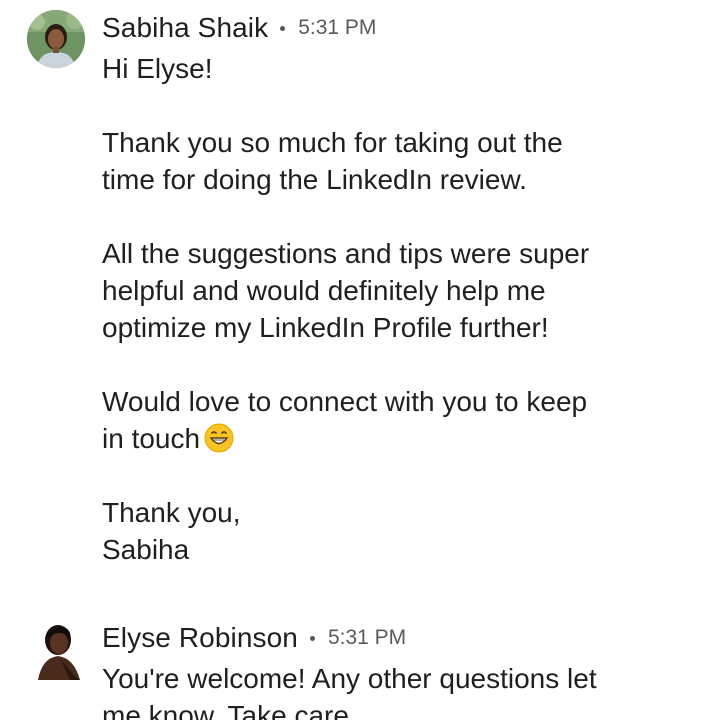 The height and width of the screenshot is (720, 720). Describe the element at coordinates (146, 549) in the screenshot. I see `message-line: Sabiha` at that location.